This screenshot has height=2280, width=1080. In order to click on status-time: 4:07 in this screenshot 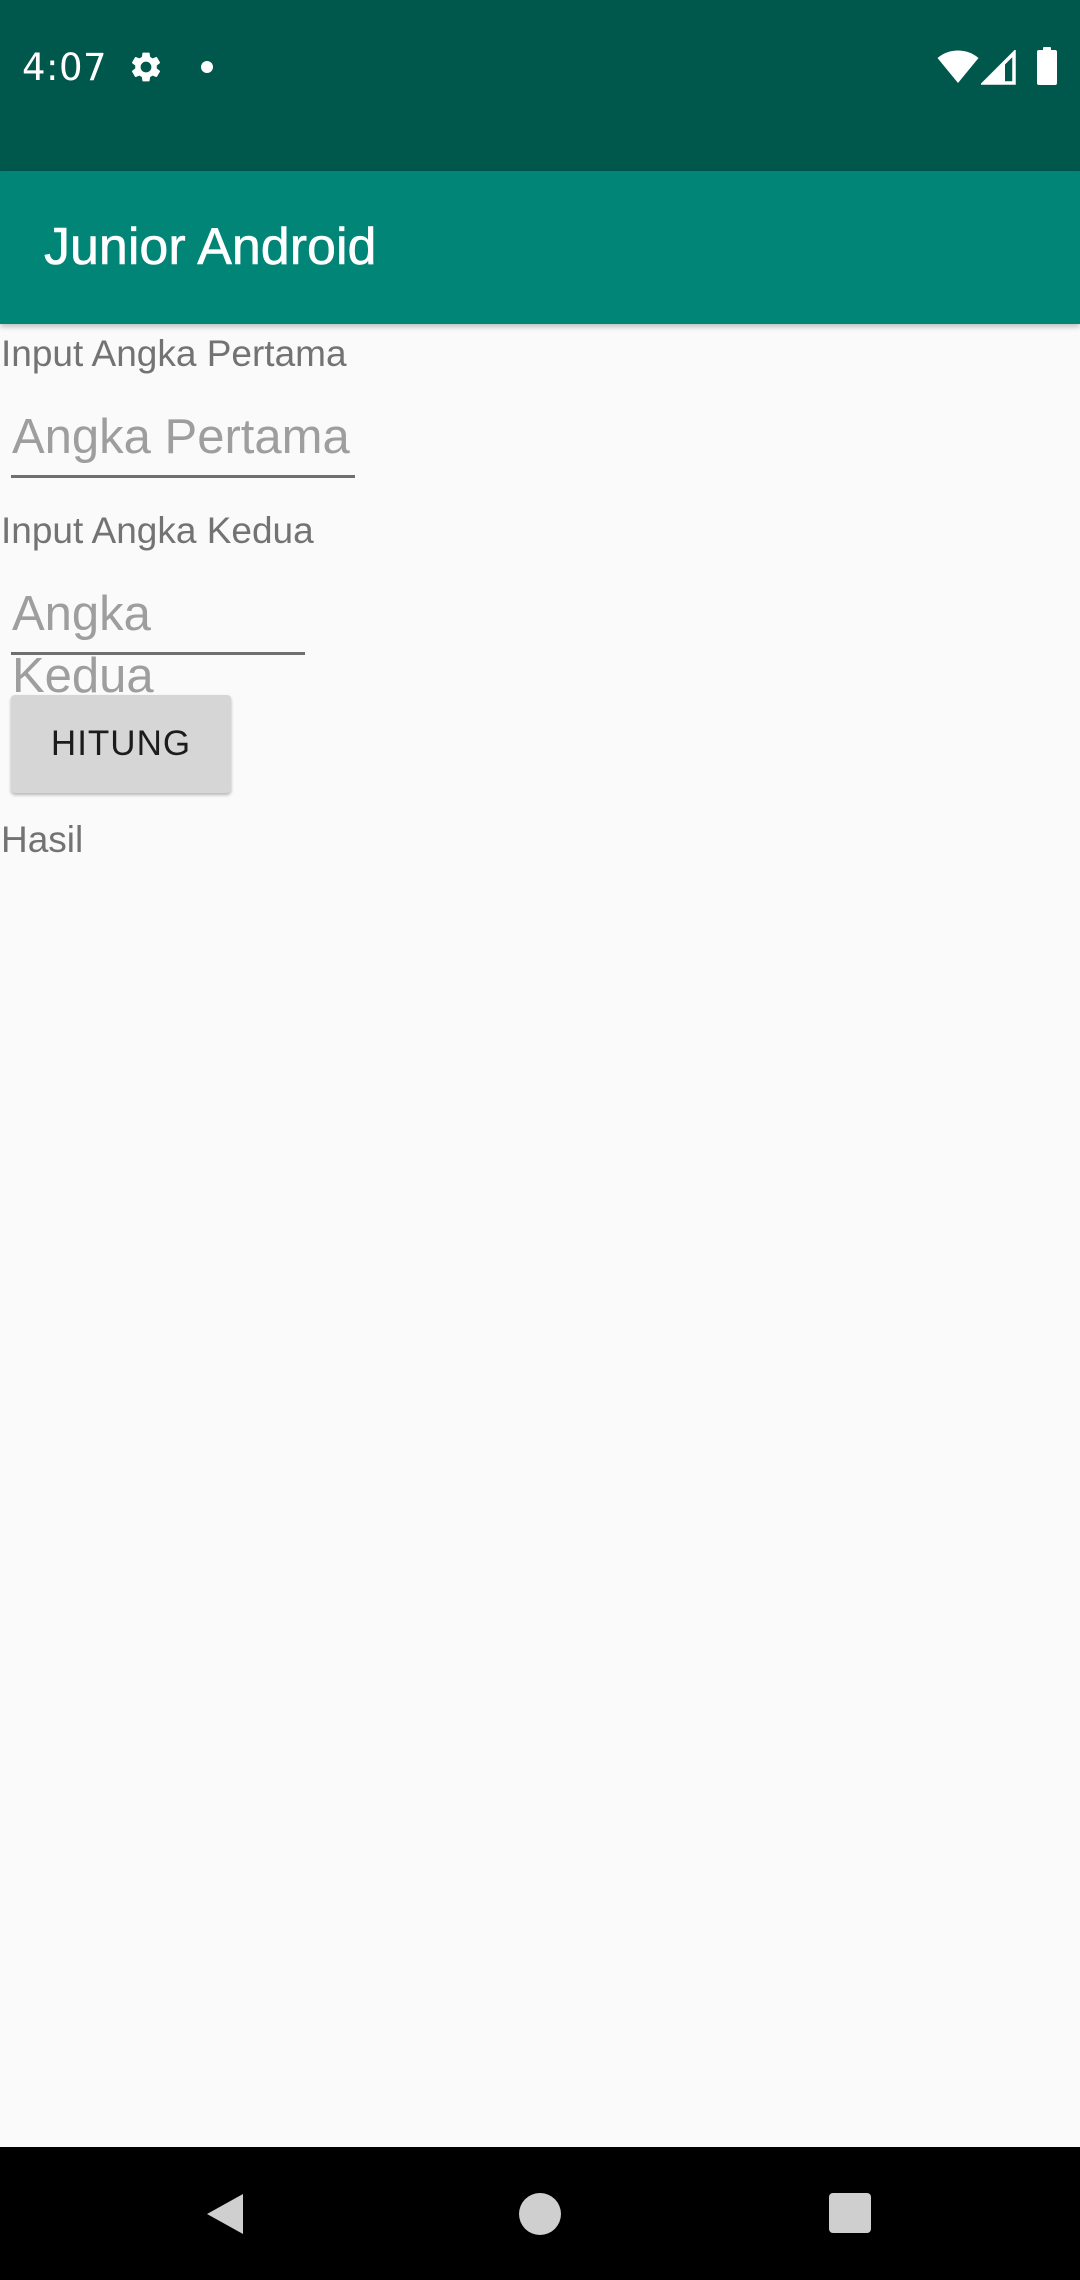, I will do `click(65, 67)`.